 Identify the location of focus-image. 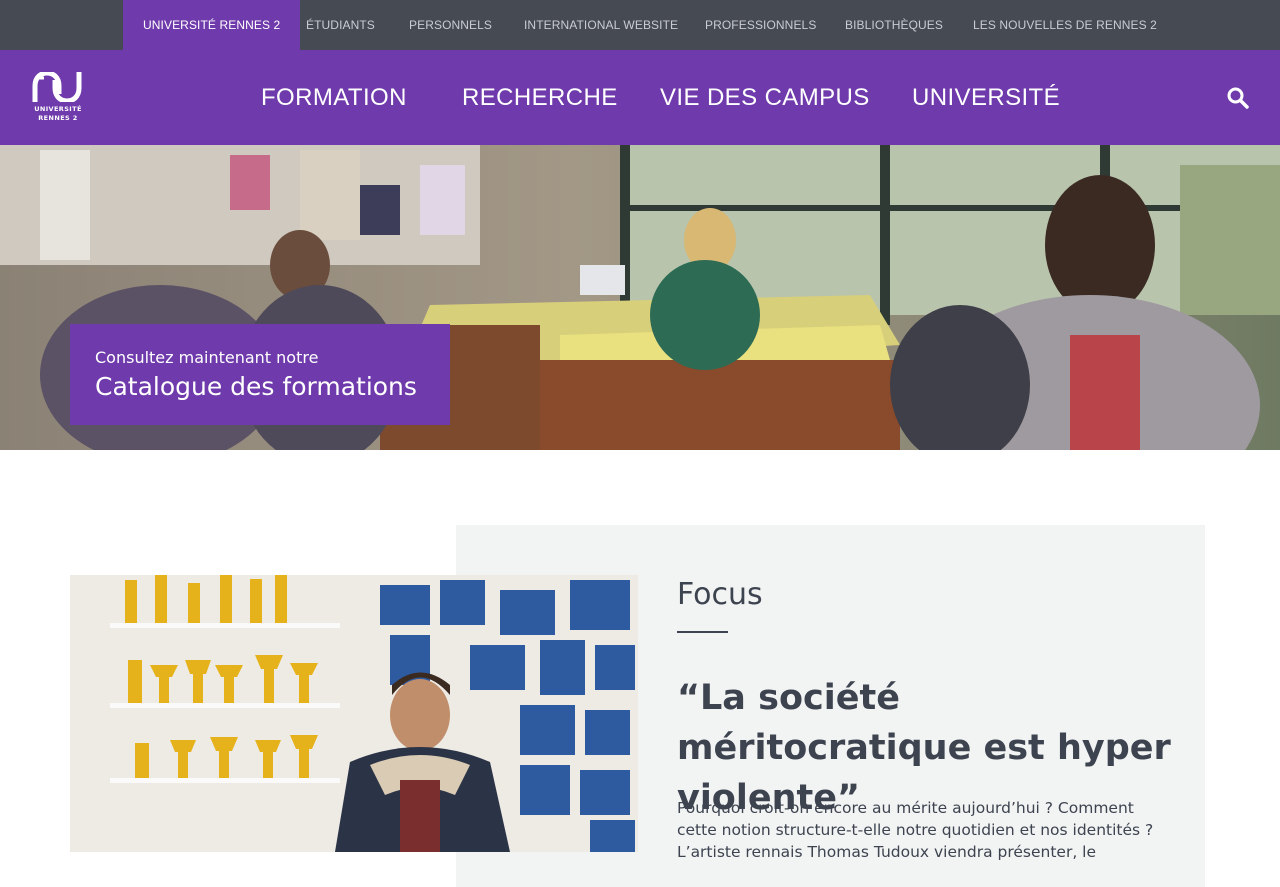
(354, 713).